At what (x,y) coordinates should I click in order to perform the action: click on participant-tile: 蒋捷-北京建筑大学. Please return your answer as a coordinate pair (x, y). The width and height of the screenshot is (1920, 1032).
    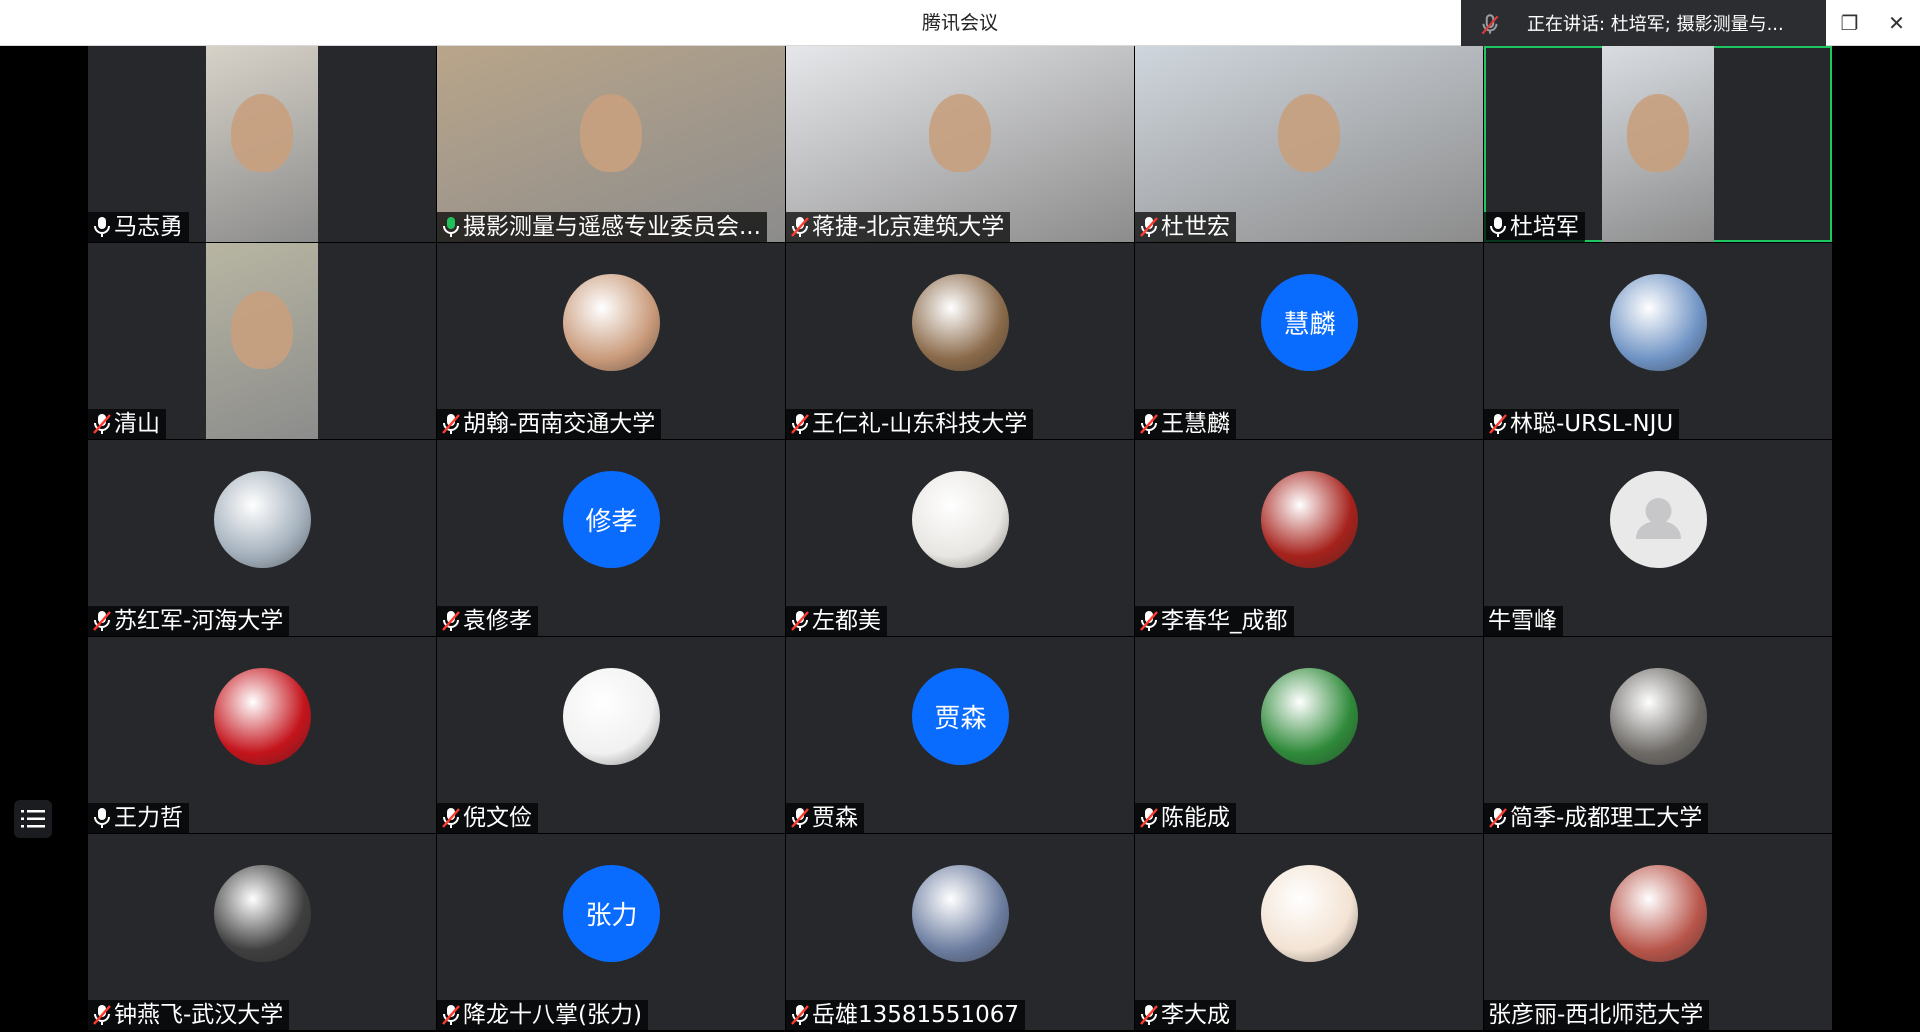
    Looking at the image, I should click on (960, 144).